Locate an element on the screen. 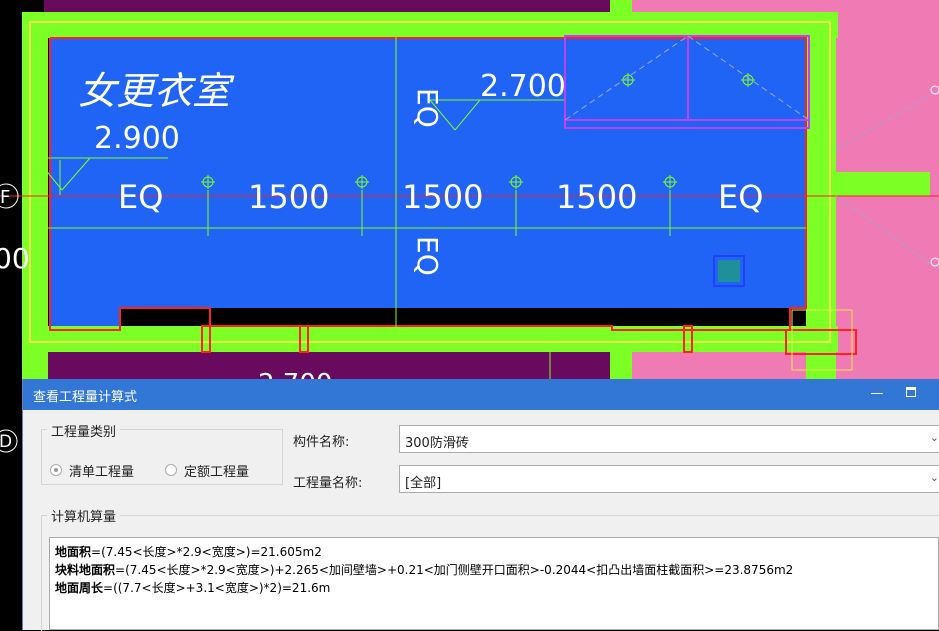 Image resolution: width=939 pixels, height=631 pixels. dim-1500-a: 1500 is located at coordinates (288, 197).